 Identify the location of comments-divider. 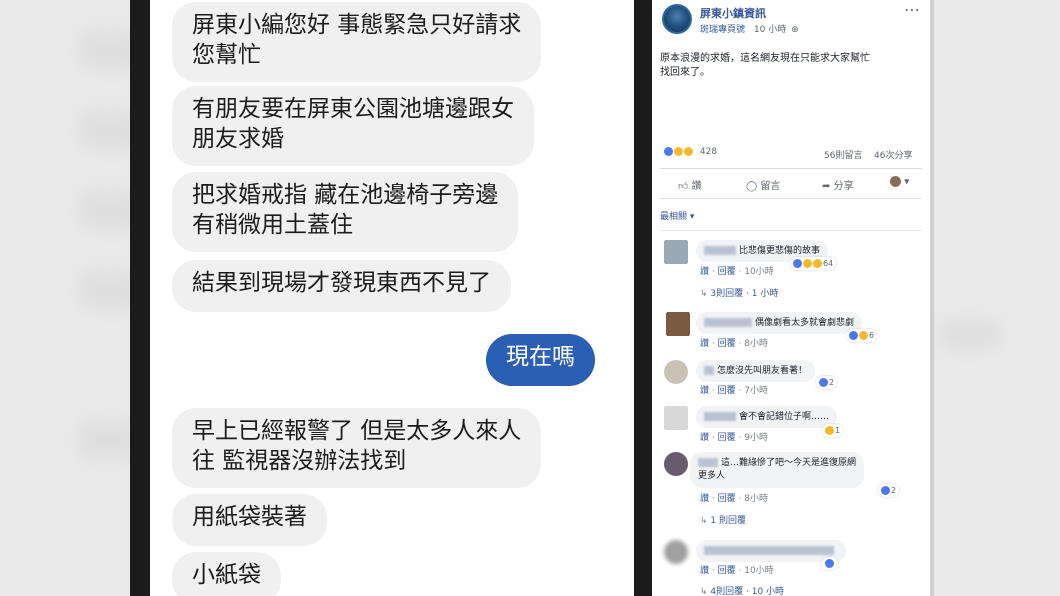
(791, 230).